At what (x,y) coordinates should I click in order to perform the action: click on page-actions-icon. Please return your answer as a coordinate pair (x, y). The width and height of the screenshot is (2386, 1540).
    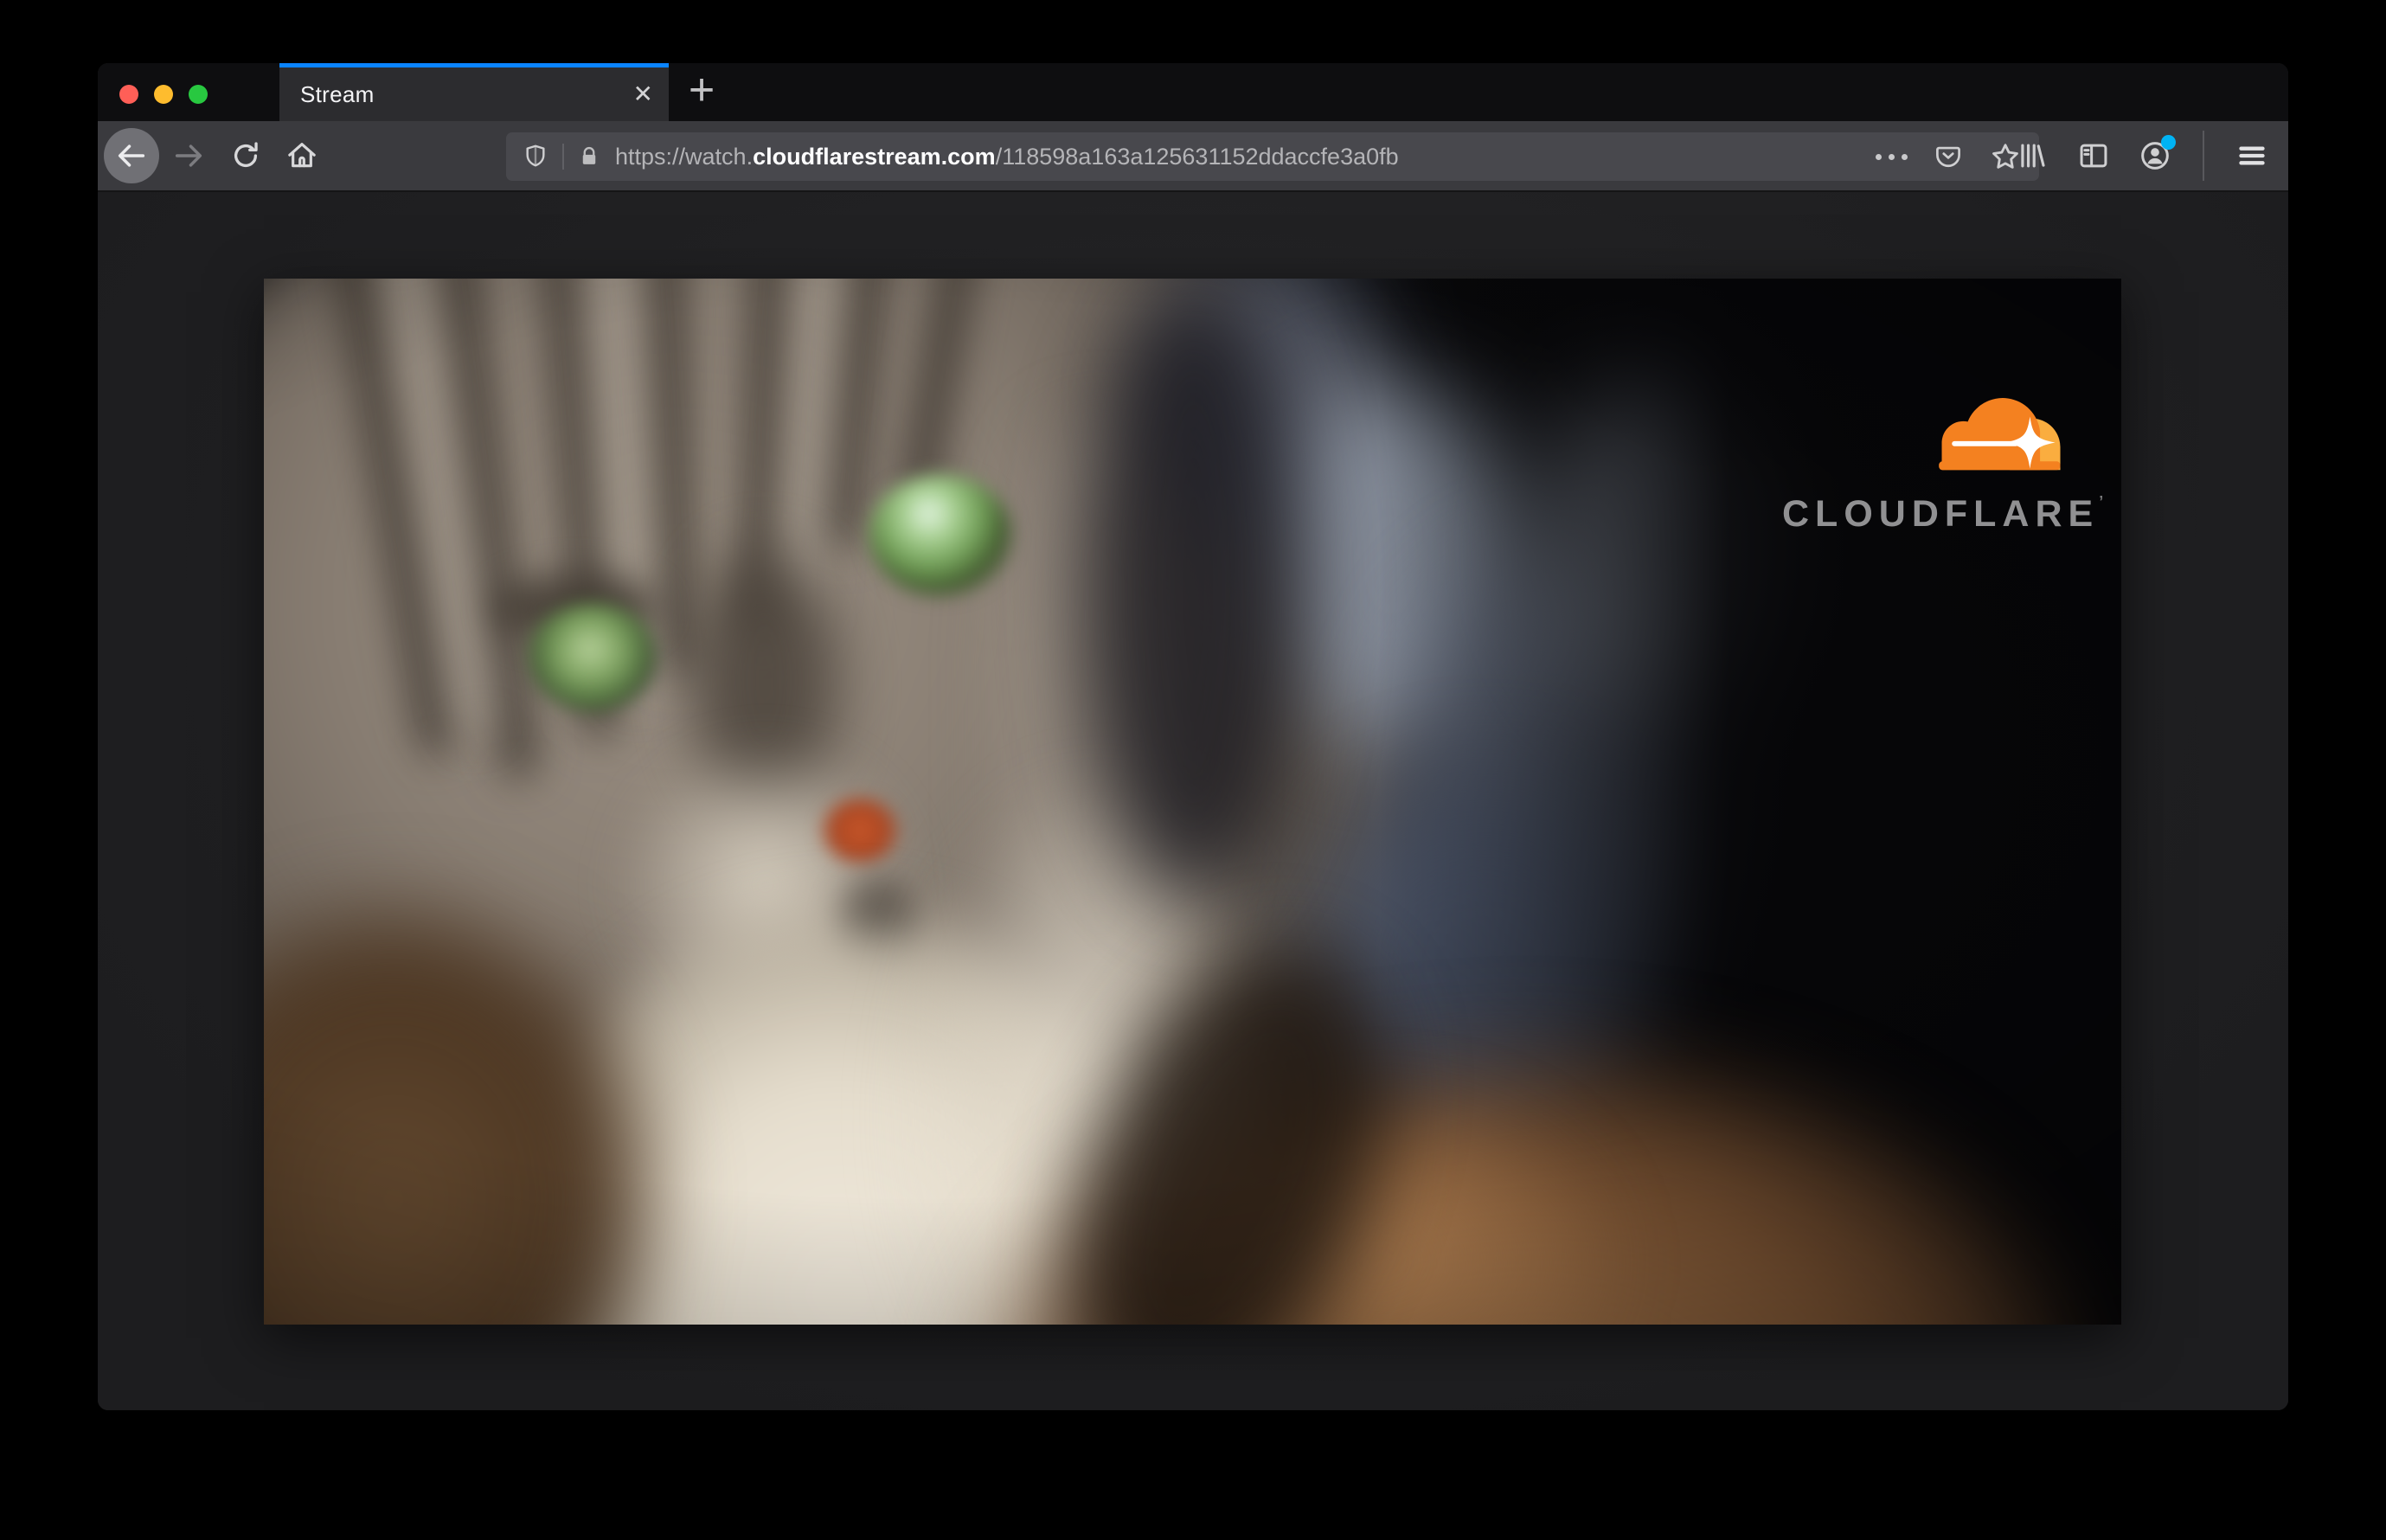
    Looking at the image, I should click on (1892, 156).